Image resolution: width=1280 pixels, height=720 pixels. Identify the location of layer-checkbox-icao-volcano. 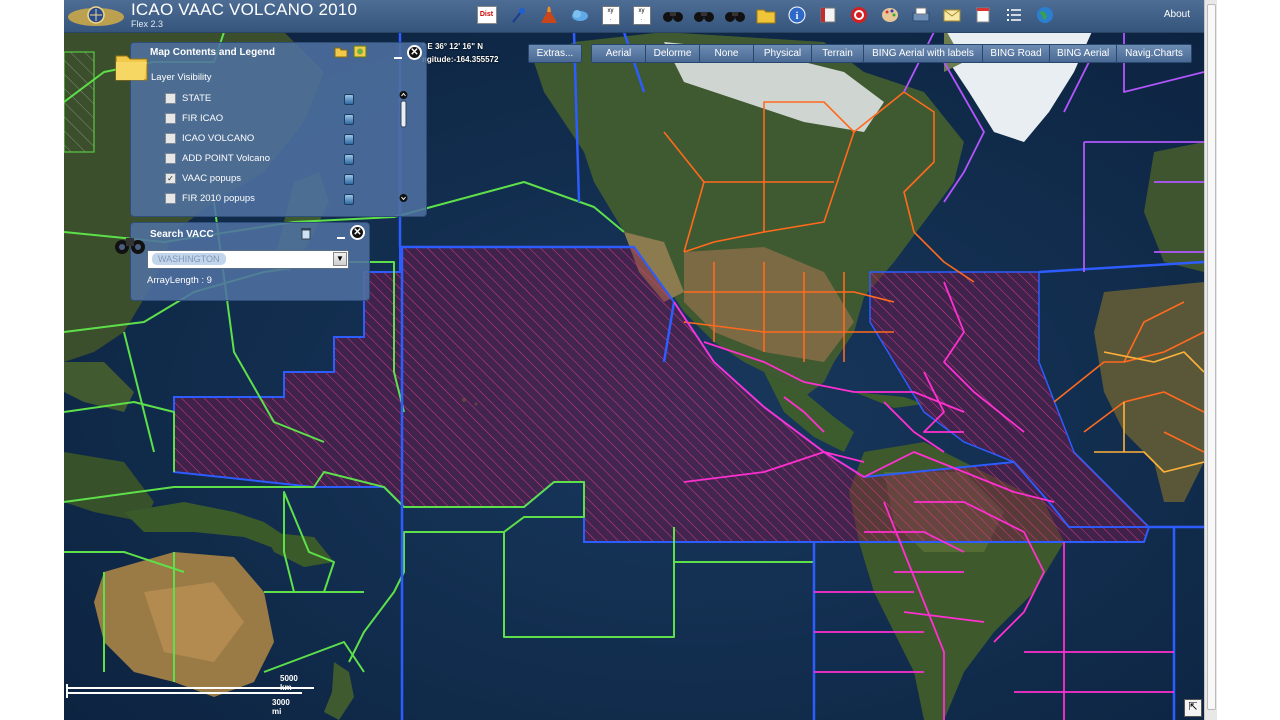
(170, 138).